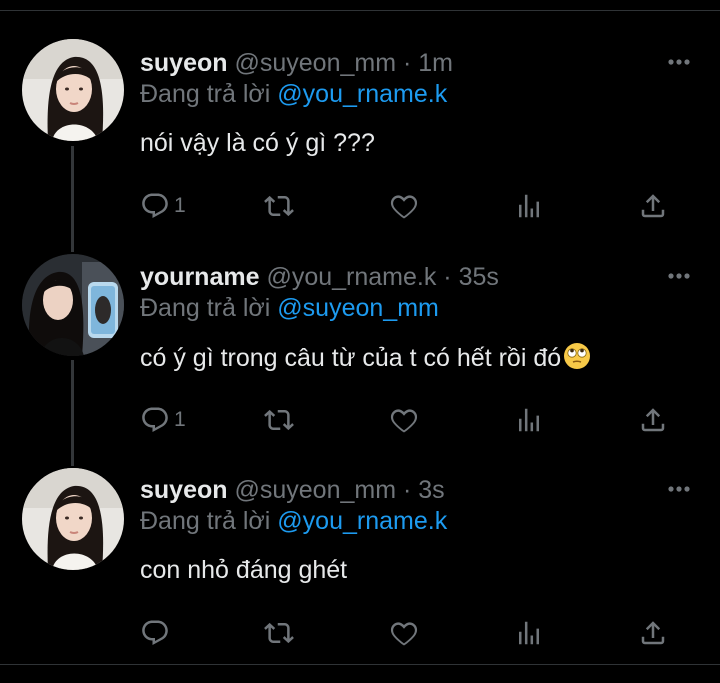 The width and height of the screenshot is (720, 683). Describe the element at coordinates (199, 277) in the screenshot. I see `display-name: yourname` at that location.